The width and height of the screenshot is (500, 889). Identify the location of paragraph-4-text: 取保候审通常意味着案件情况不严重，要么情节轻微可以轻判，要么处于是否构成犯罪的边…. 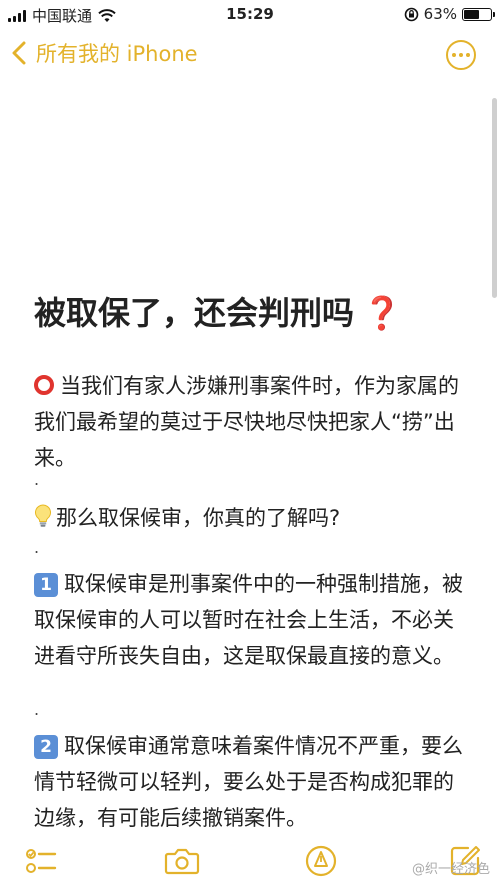
(248, 782).